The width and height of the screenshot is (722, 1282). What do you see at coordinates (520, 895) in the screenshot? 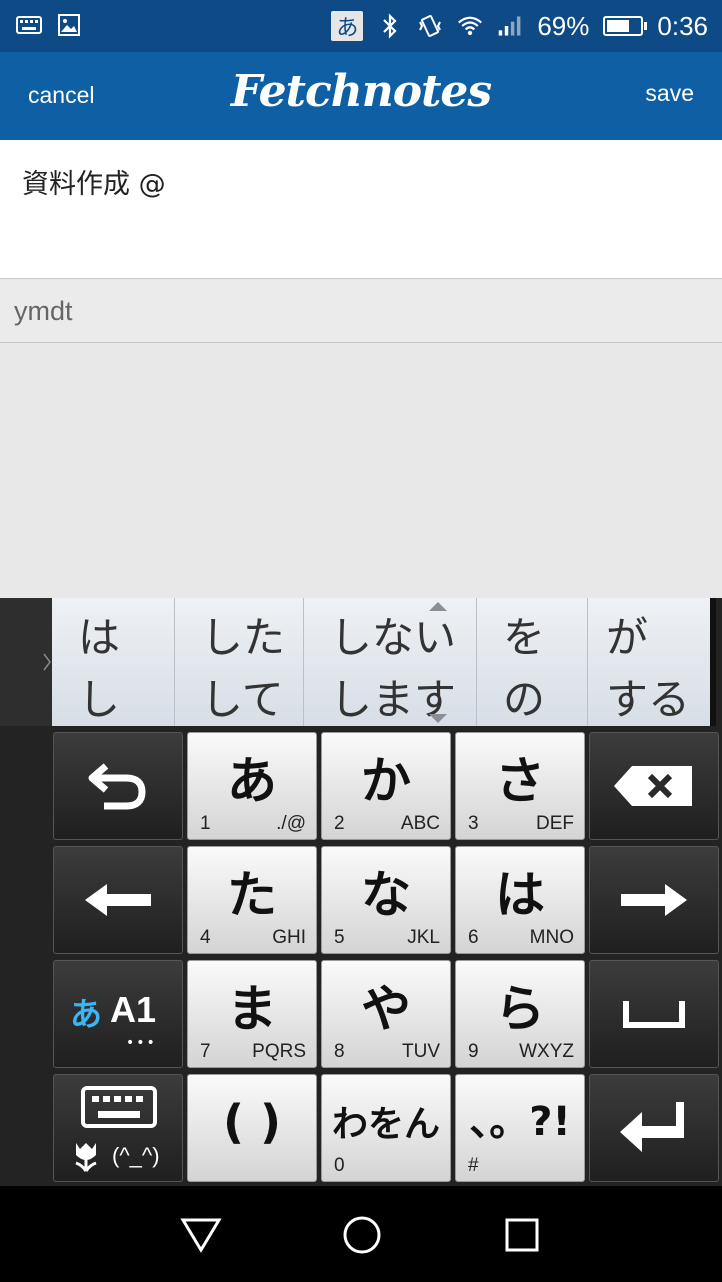
I see `key-kana: は` at bounding box center [520, 895].